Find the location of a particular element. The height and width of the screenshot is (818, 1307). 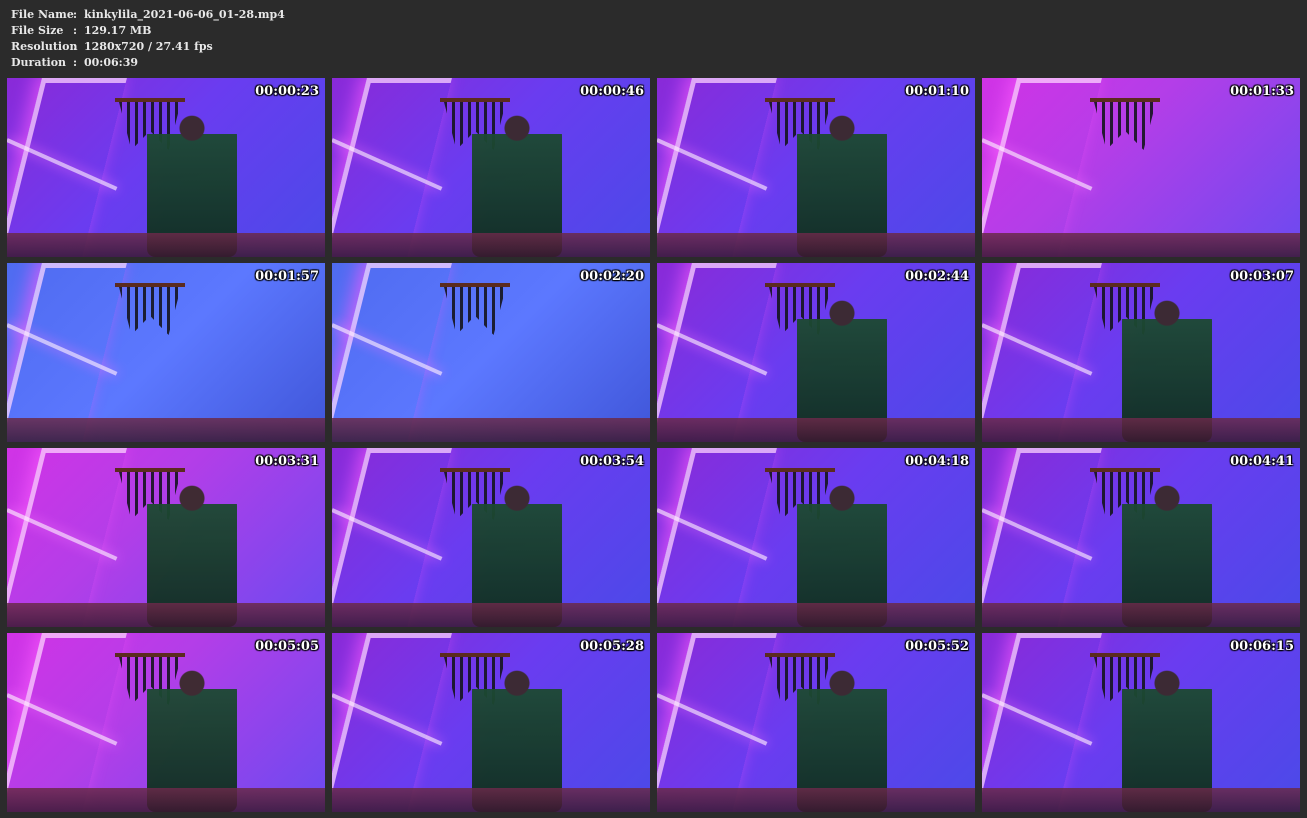

file-size-row: File Size : 129.17 MB is located at coordinates (148, 31).